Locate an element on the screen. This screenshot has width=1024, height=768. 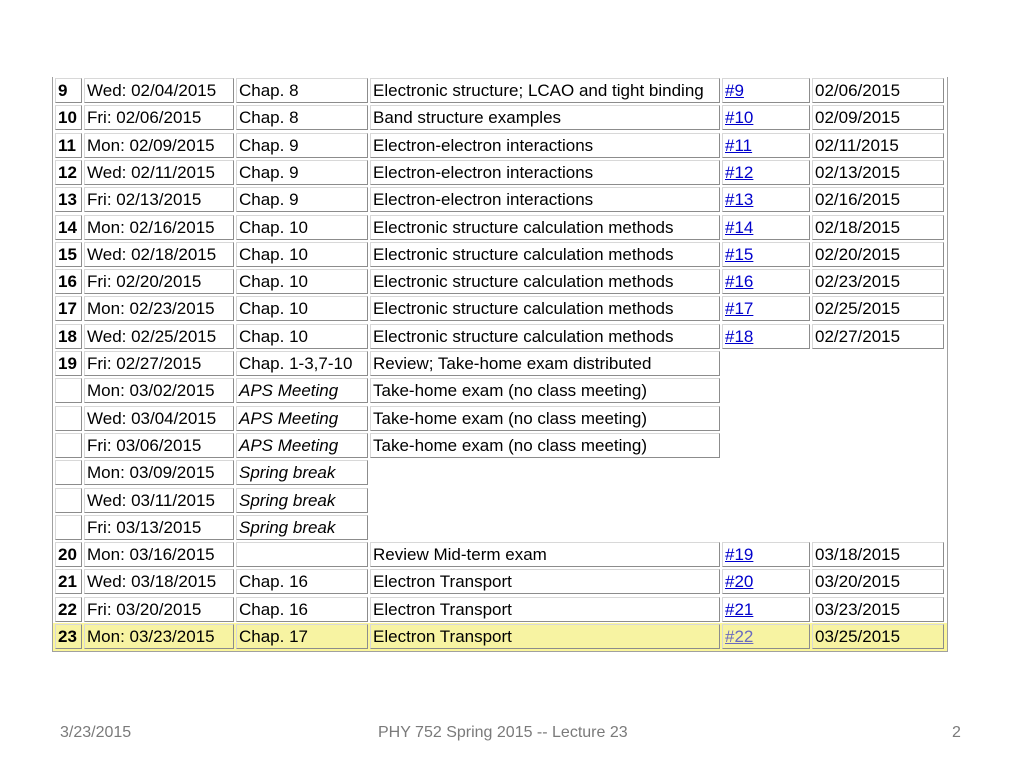
homework-cell: #13 is located at coordinates (766, 200).